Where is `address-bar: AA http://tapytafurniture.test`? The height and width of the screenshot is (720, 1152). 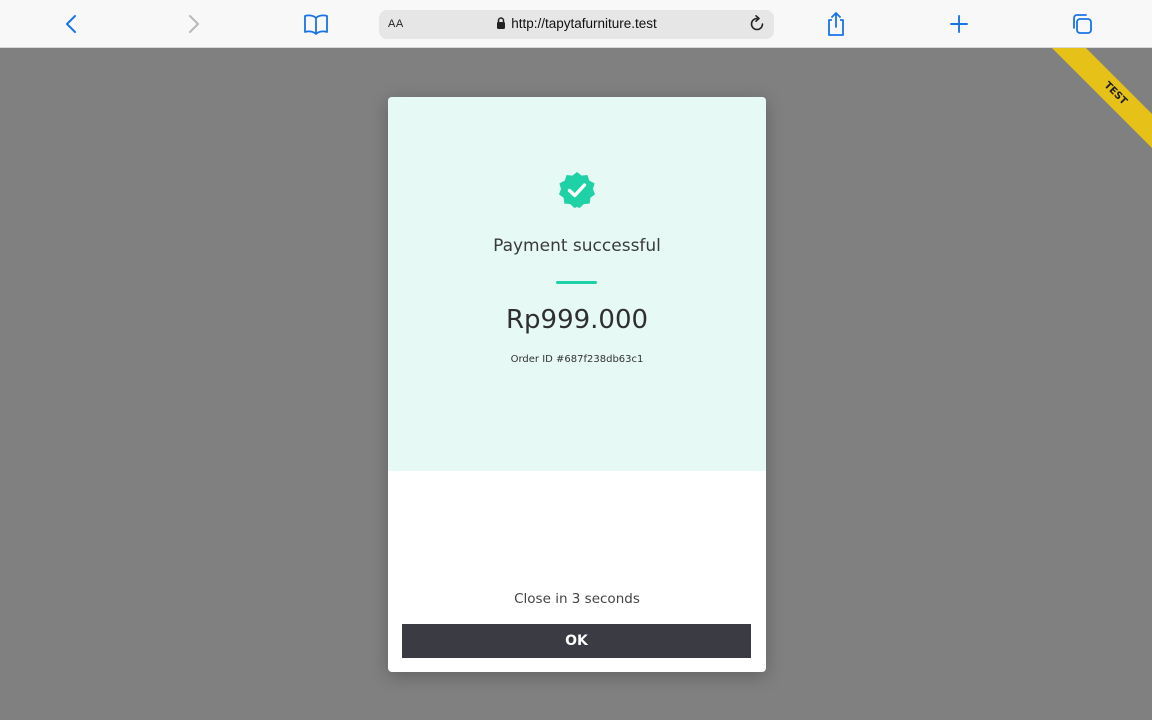
address-bar: AA http://tapytafurniture.test is located at coordinates (576, 24).